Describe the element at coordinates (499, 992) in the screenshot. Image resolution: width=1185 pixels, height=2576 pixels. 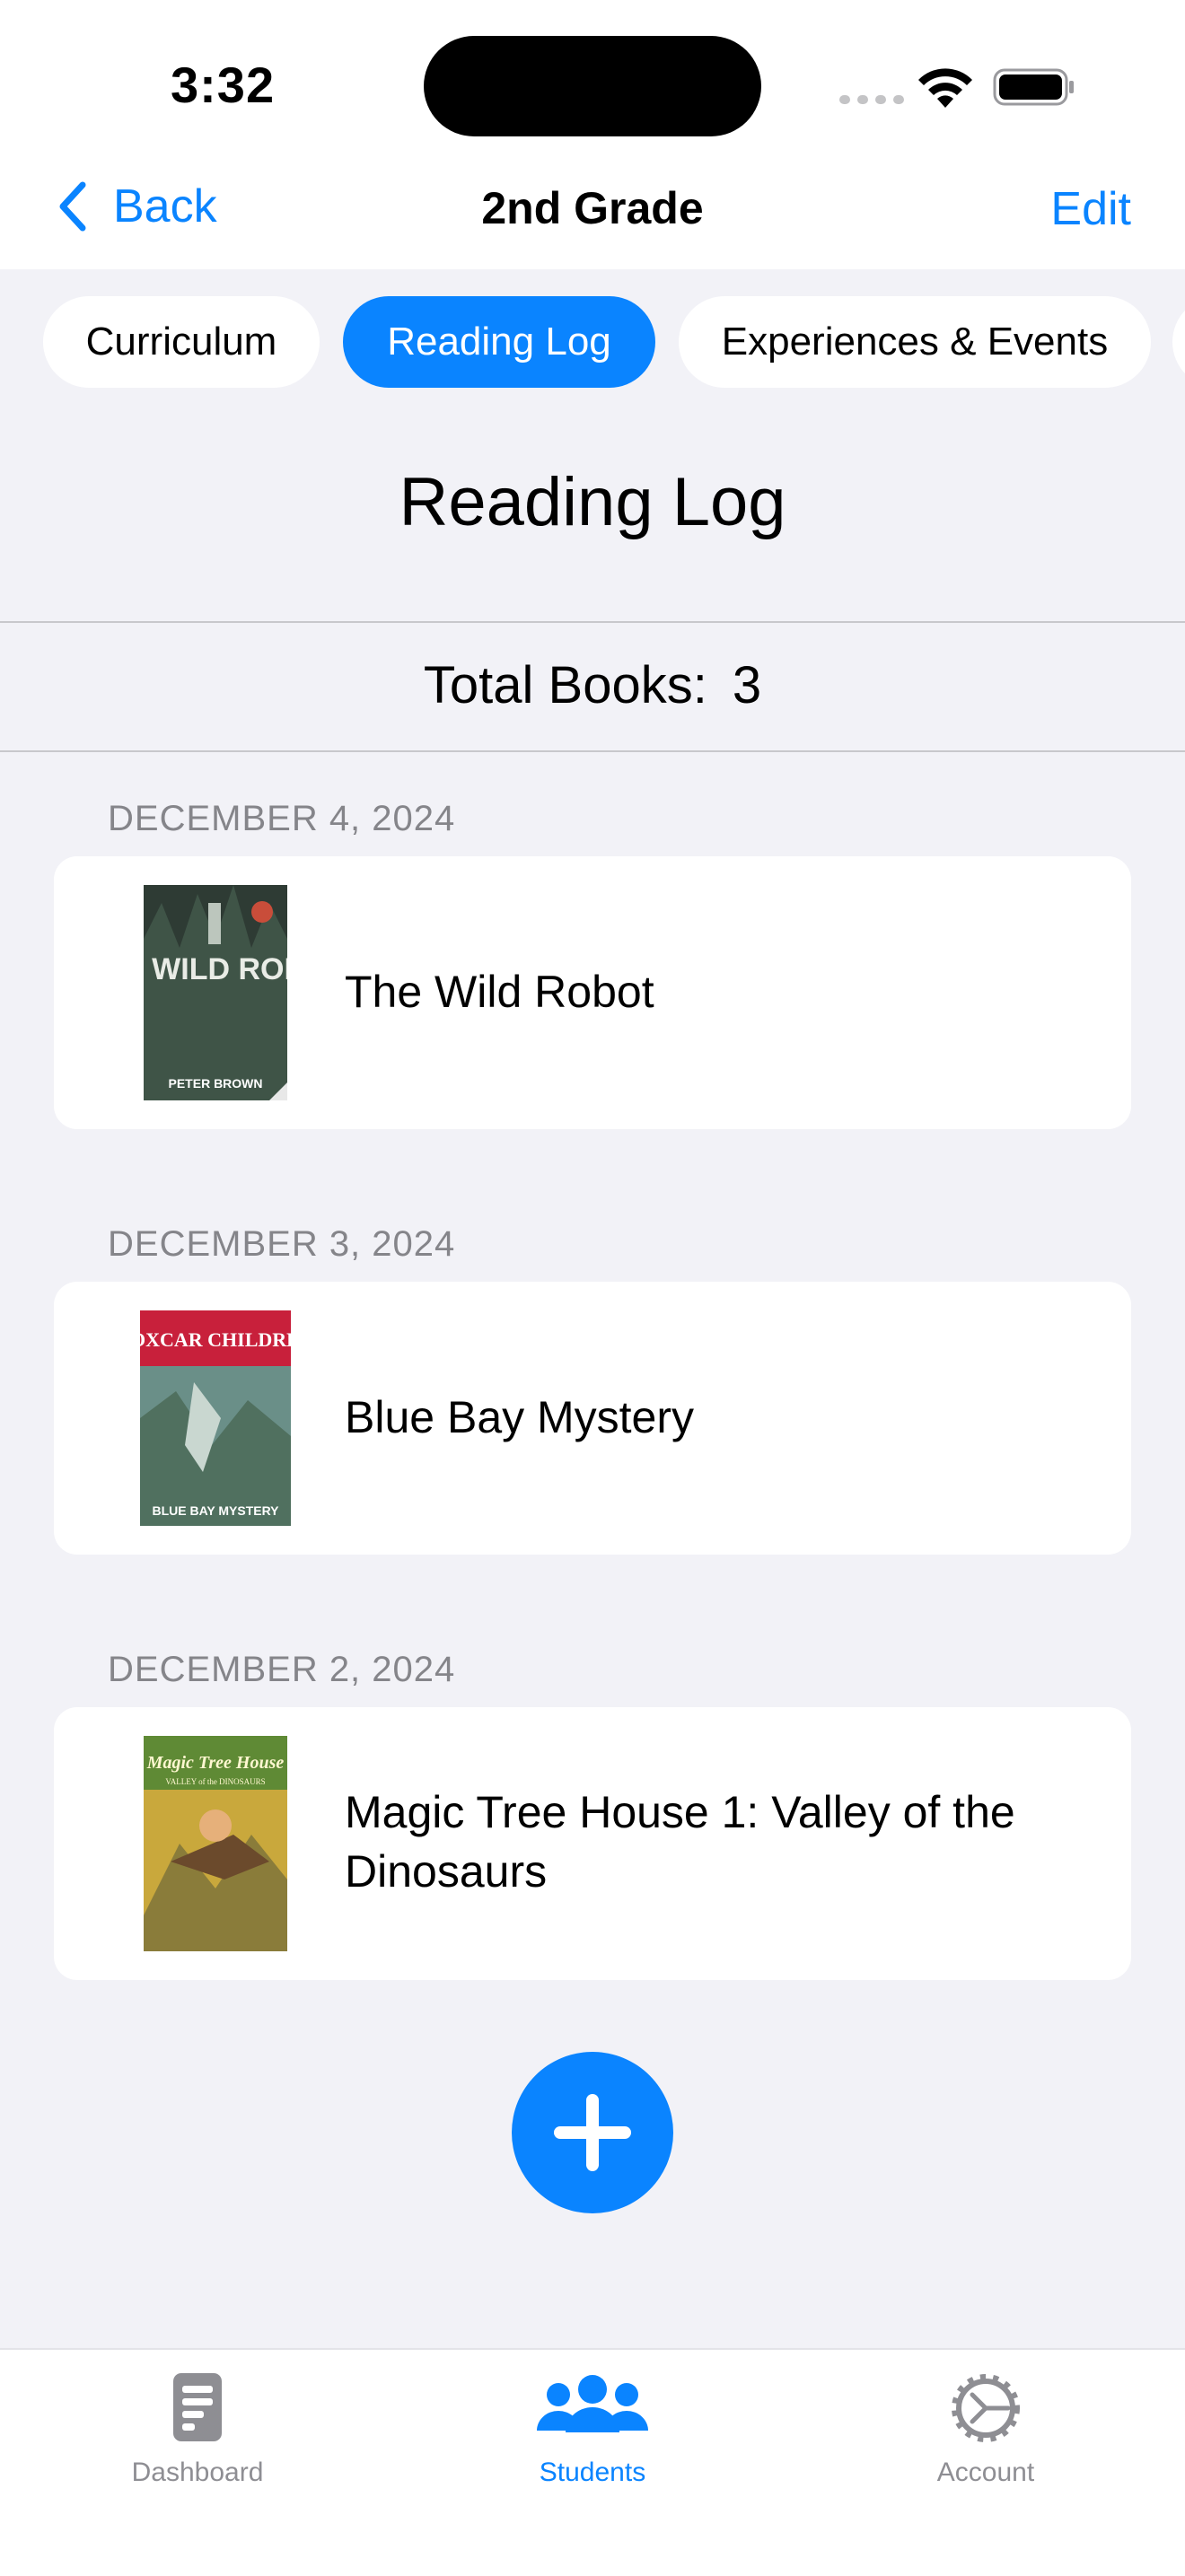
I see `book-title: The Wild Robot` at that location.